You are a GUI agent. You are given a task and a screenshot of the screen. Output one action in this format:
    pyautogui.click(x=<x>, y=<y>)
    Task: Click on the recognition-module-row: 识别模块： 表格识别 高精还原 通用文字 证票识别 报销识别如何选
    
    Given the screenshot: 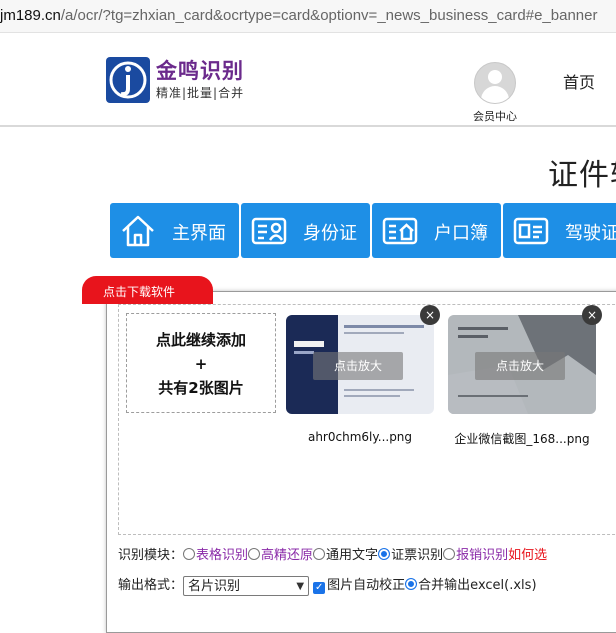 What is the action you would take?
    pyautogui.click(x=332, y=553)
    